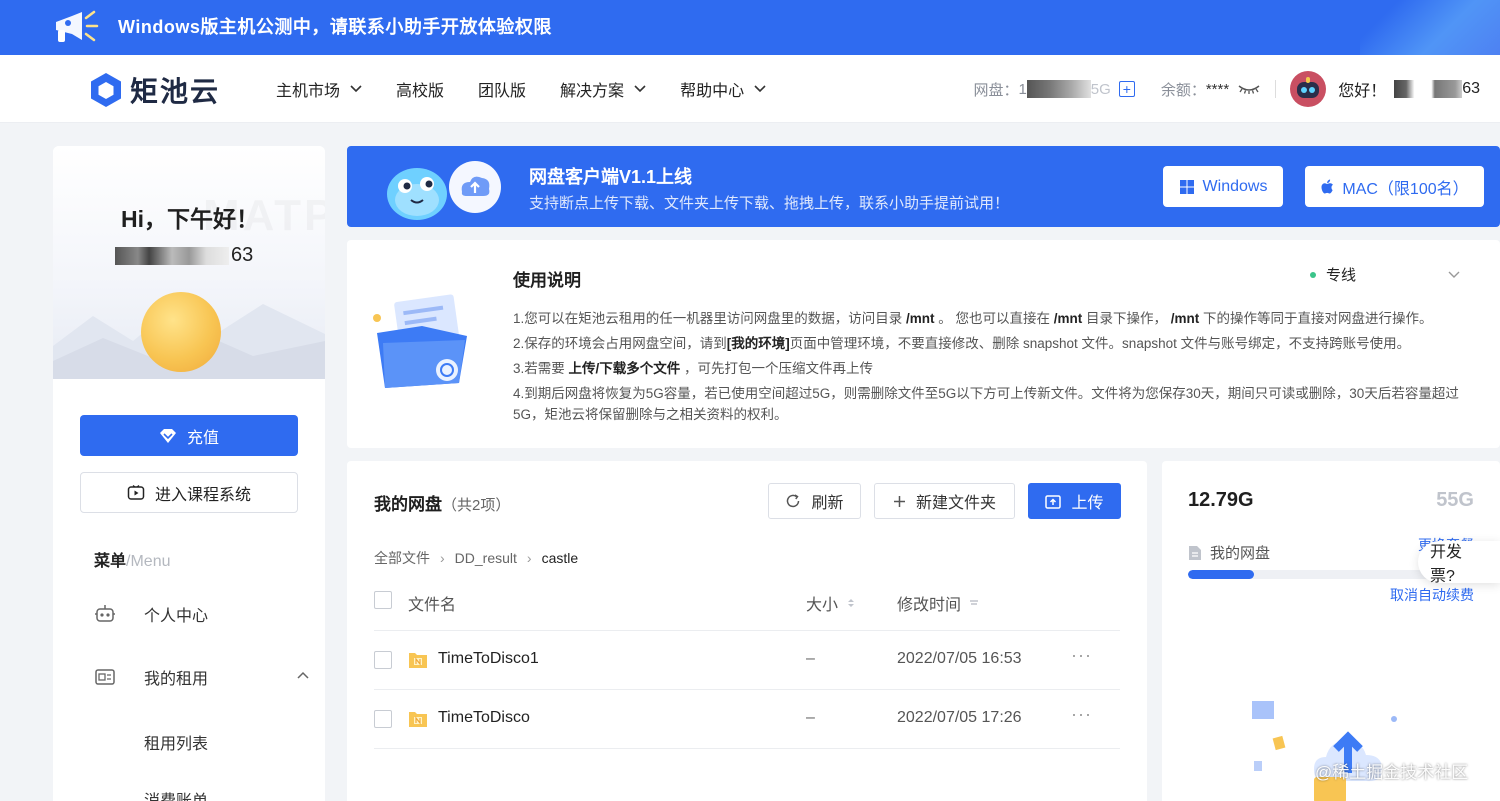  What do you see at coordinates (176, 616) in the screenshot?
I see `sidebar-item-label: 个人中心` at bounding box center [176, 616].